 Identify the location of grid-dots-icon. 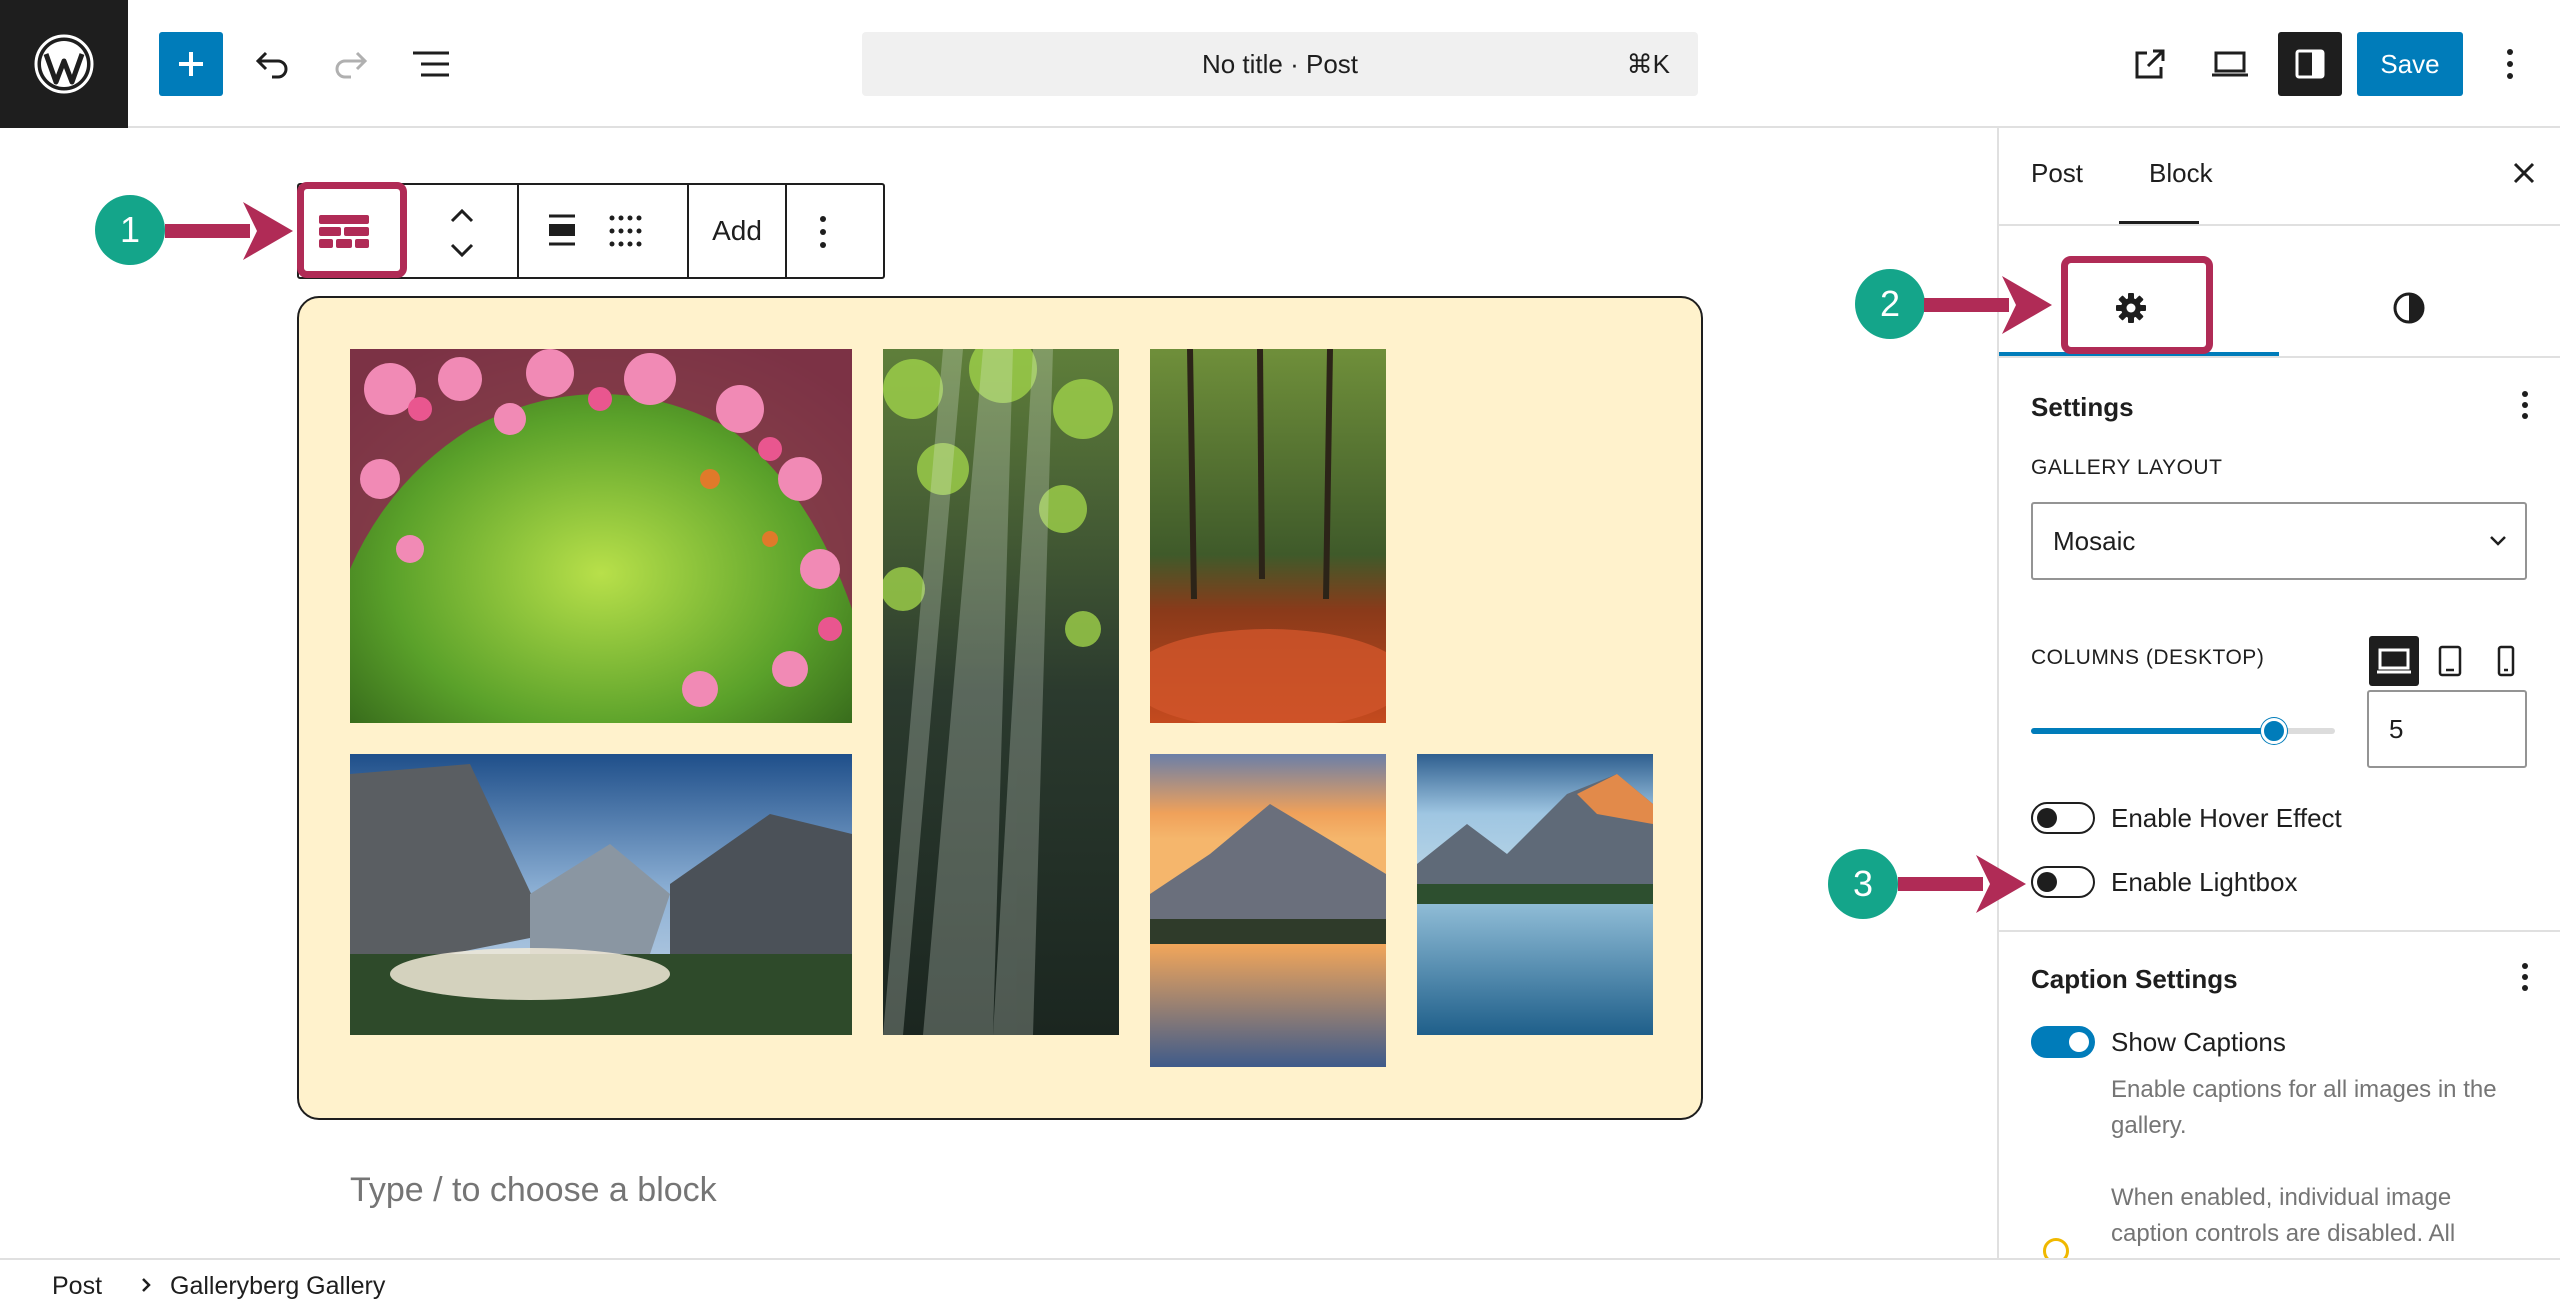
(625, 231).